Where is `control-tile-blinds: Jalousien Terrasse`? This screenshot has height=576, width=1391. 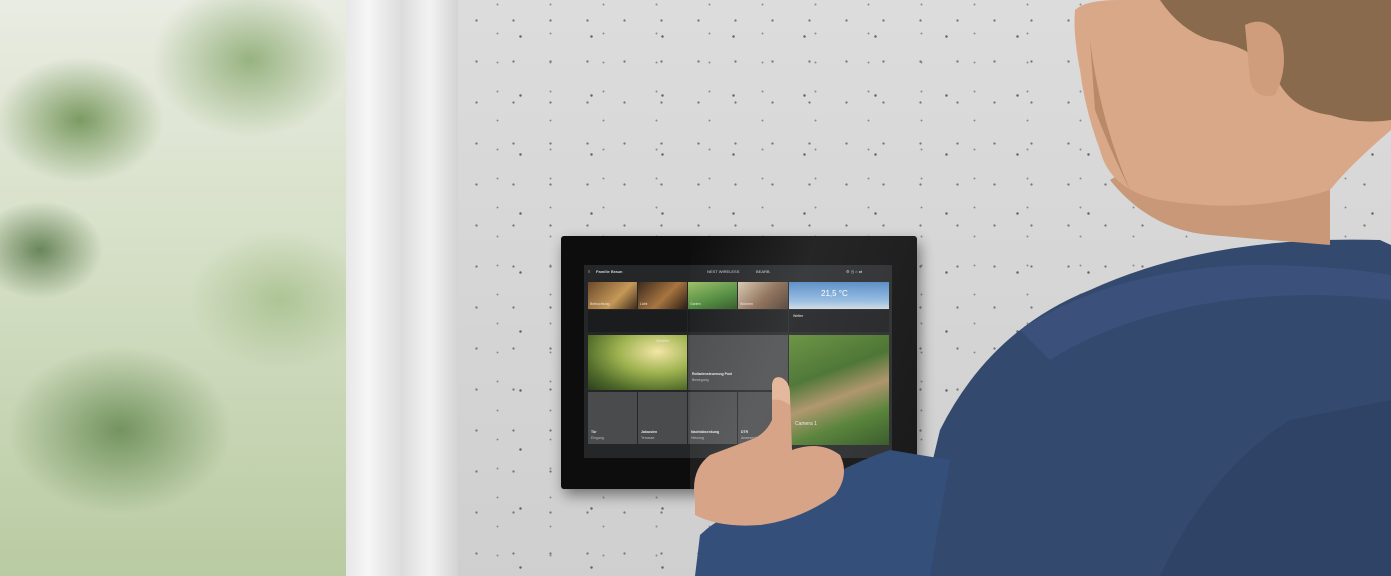 control-tile-blinds: Jalousien Terrasse is located at coordinates (662, 418).